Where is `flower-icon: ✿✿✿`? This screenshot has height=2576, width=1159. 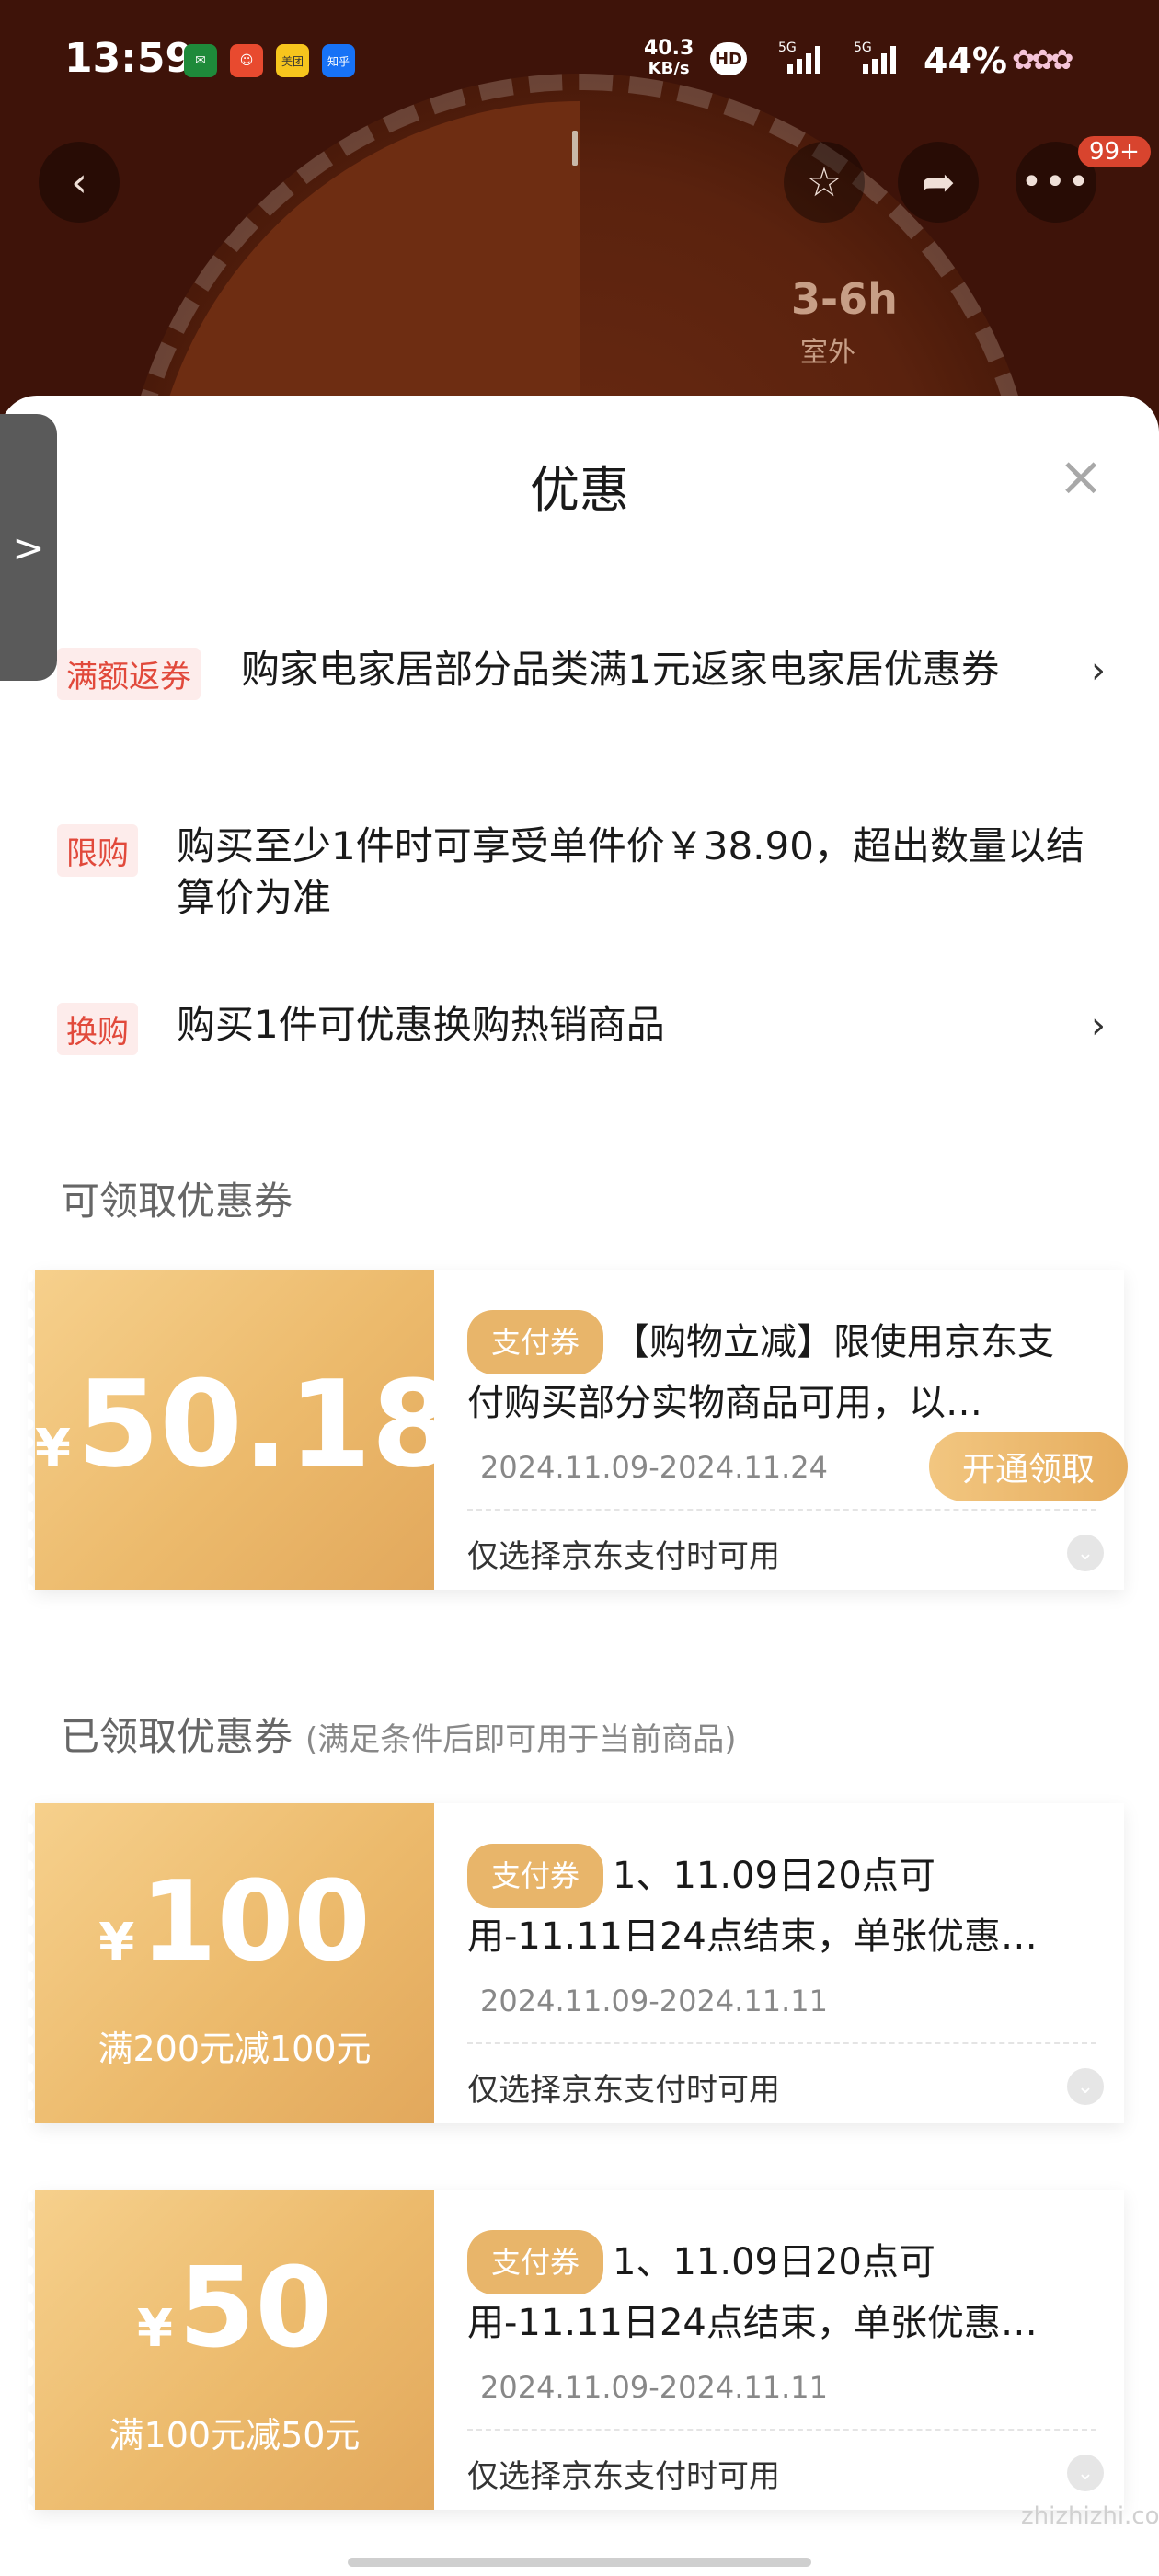
flower-icon: ✿✿✿ is located at coordinates (1042, 60).